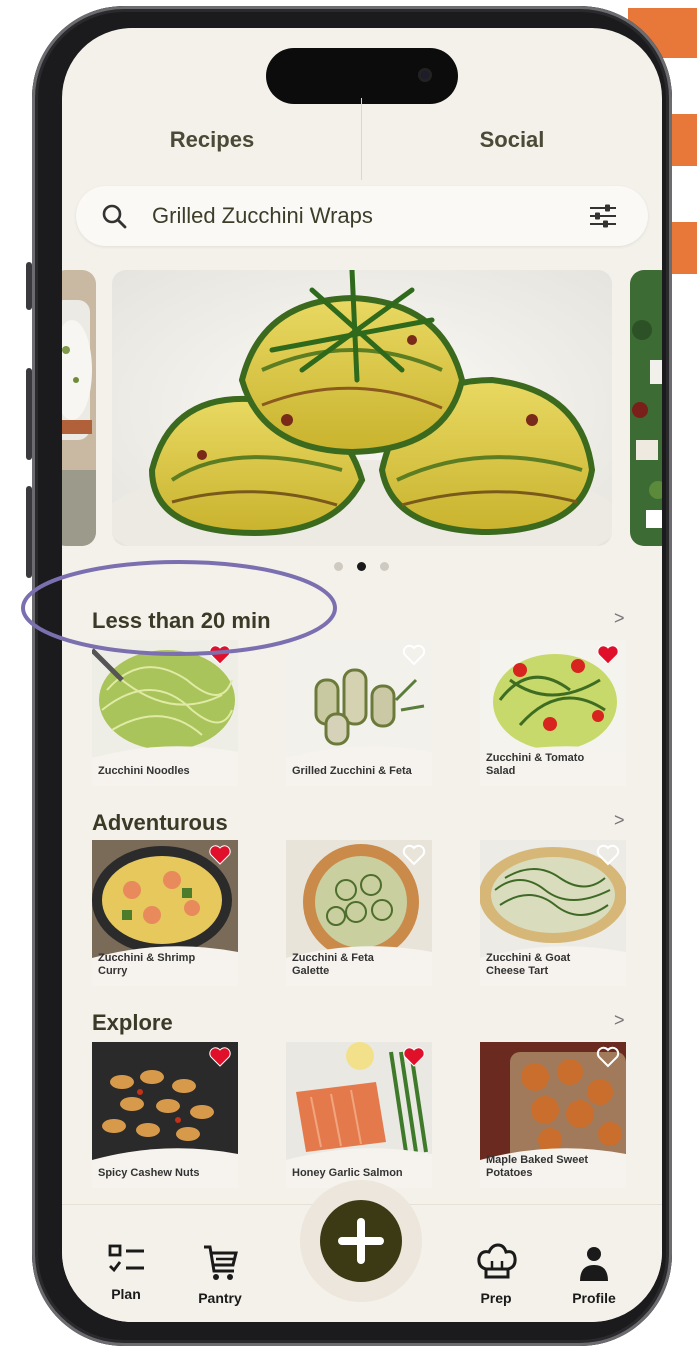 The width and height of the screenshot is (697, 1353). I want to click on recipe-label: Zucchini Noodles, so click(144, 771).